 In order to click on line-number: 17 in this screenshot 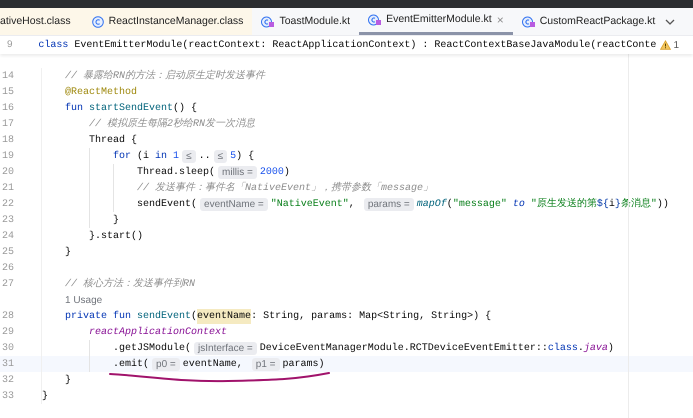, I will do `click(7, 125)`.